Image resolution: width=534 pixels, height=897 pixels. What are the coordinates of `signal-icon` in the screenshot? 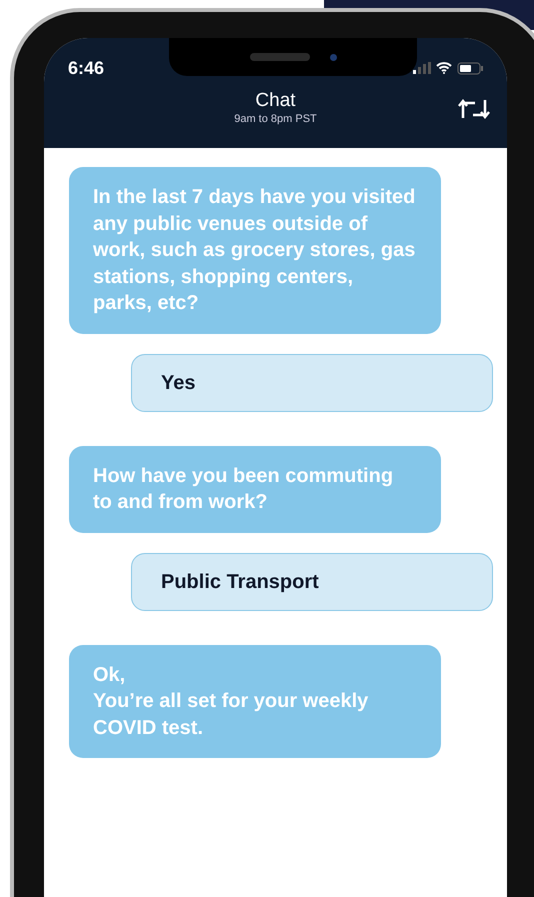 It's located at (422, 68).